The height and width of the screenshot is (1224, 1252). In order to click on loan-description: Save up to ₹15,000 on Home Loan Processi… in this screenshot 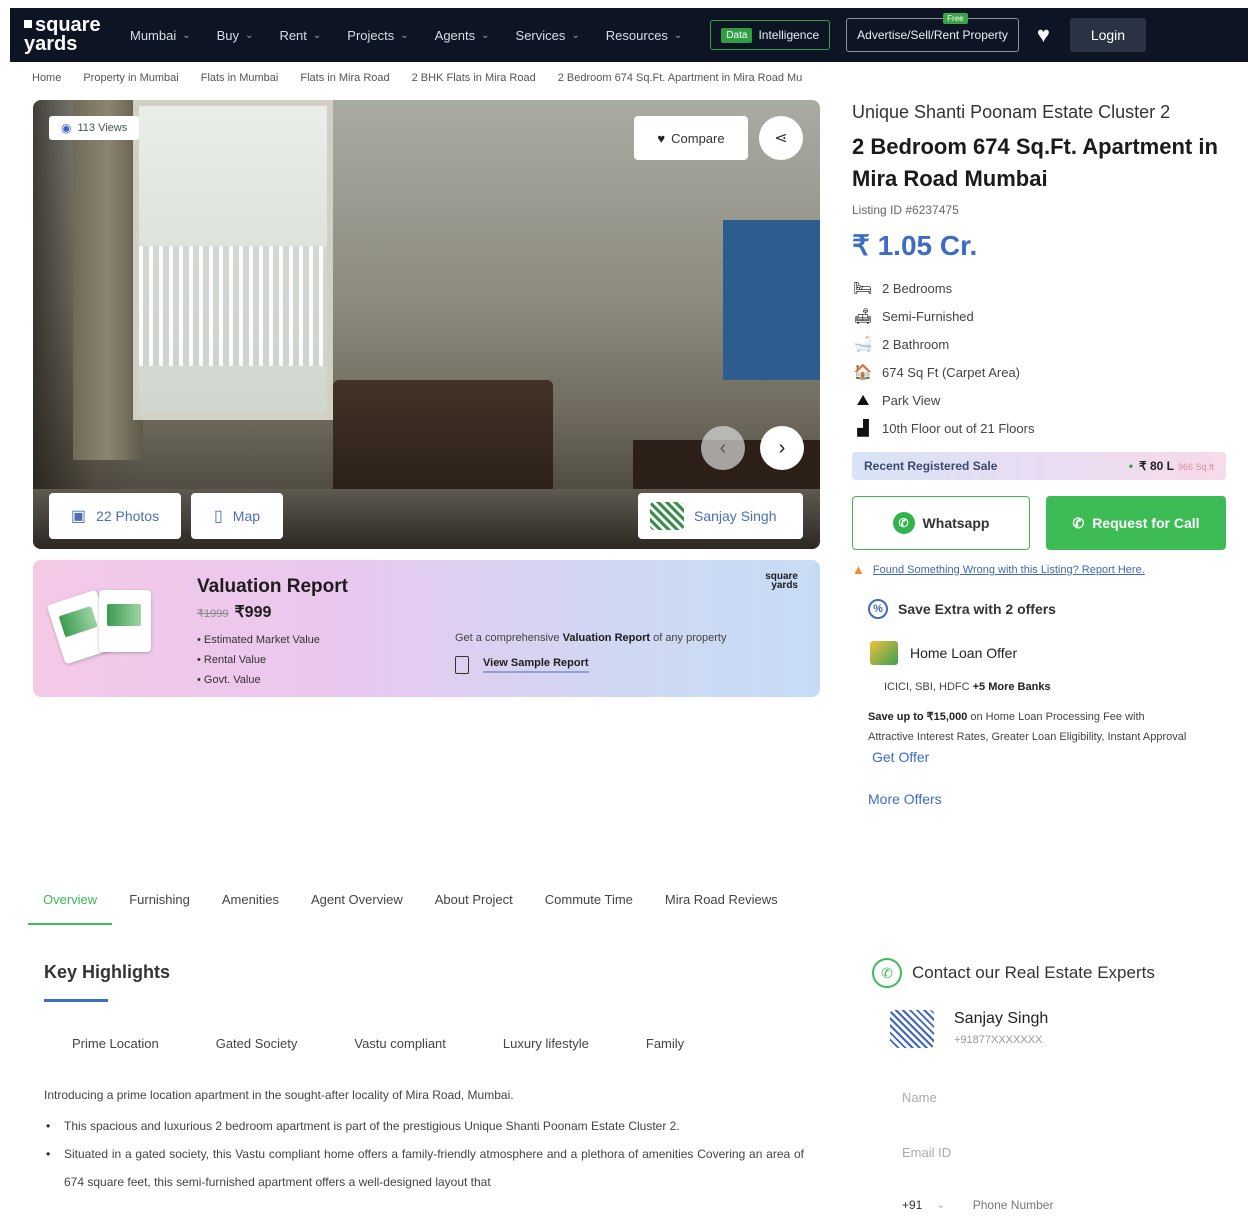, I will do `click(1027, 738)`.